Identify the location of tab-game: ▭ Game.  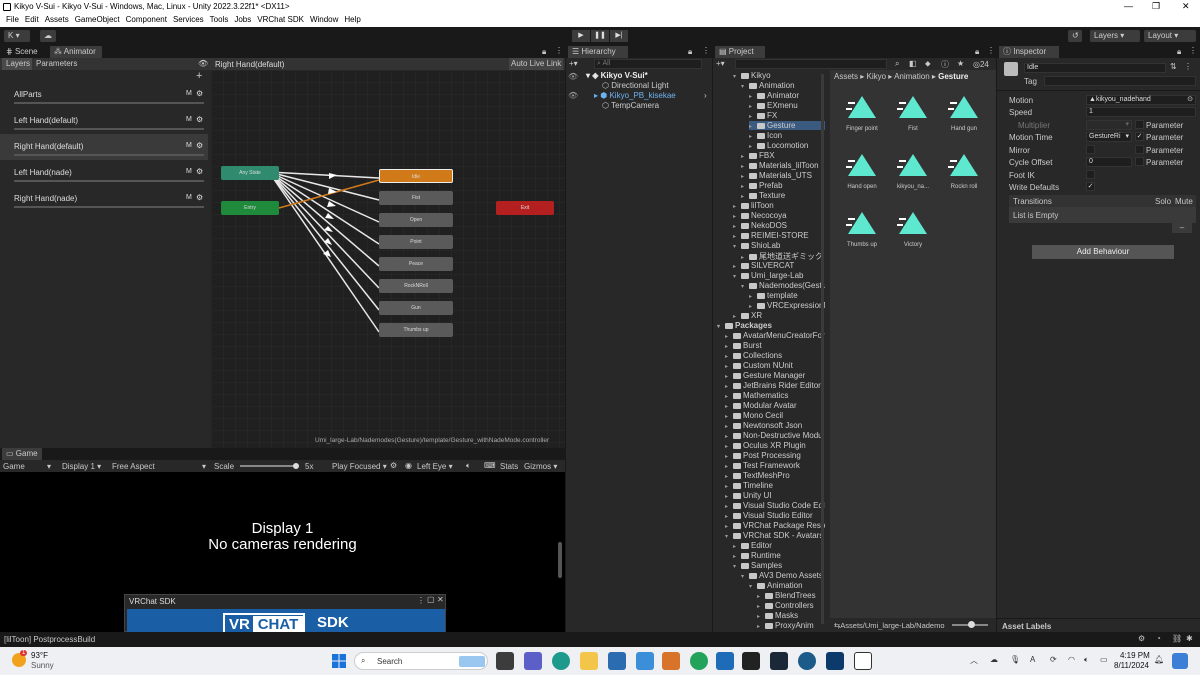
(22, 454).